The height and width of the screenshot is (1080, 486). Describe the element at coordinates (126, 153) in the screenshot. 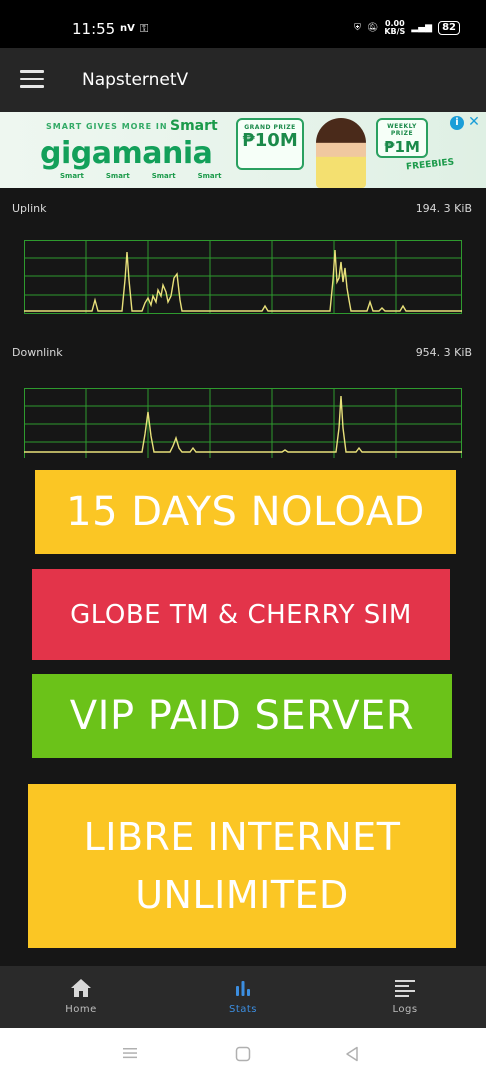

I see `ad-headline: gigamania` at that location.